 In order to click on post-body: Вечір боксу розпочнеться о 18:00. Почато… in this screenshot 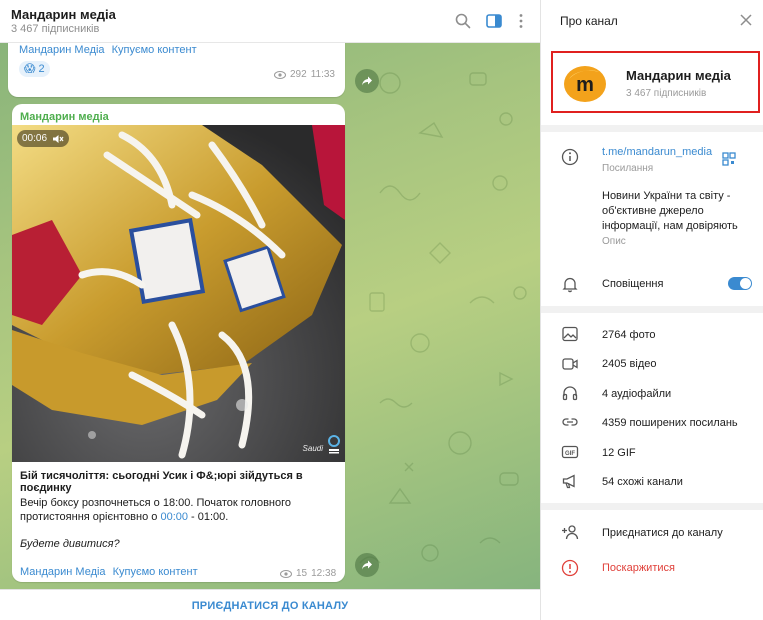, I will do `click(170, 510)`.